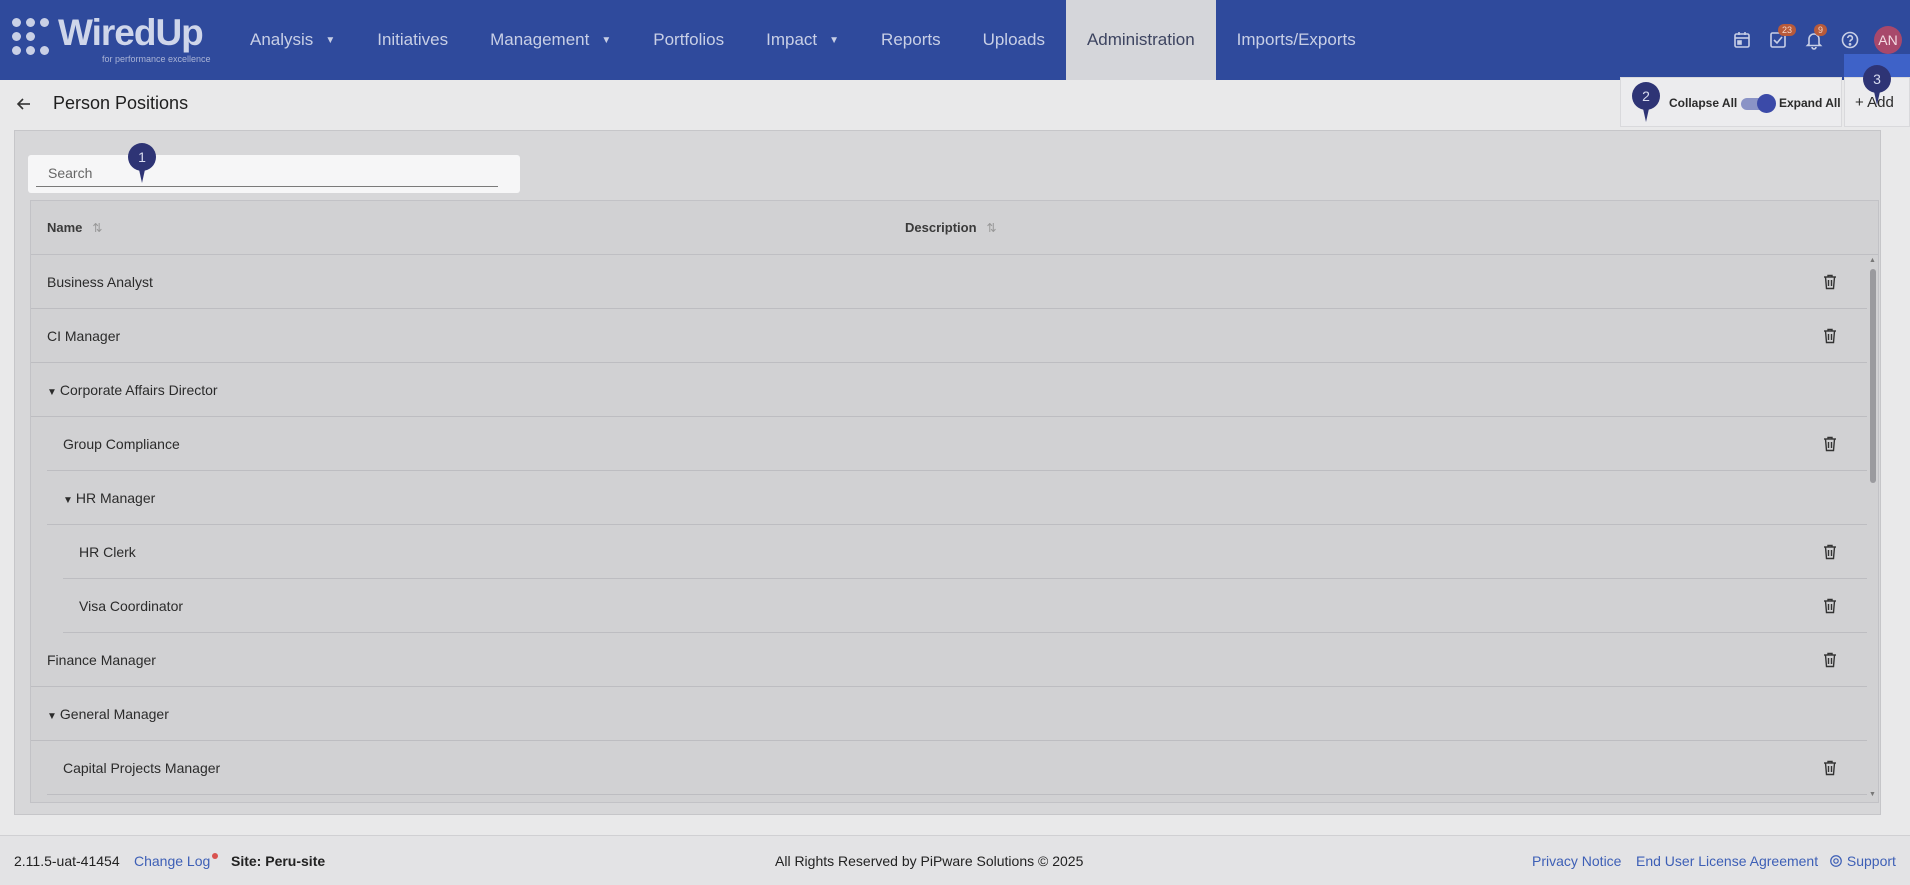  I want to click on row-name: Visa Coordinator, so click(131, 606).